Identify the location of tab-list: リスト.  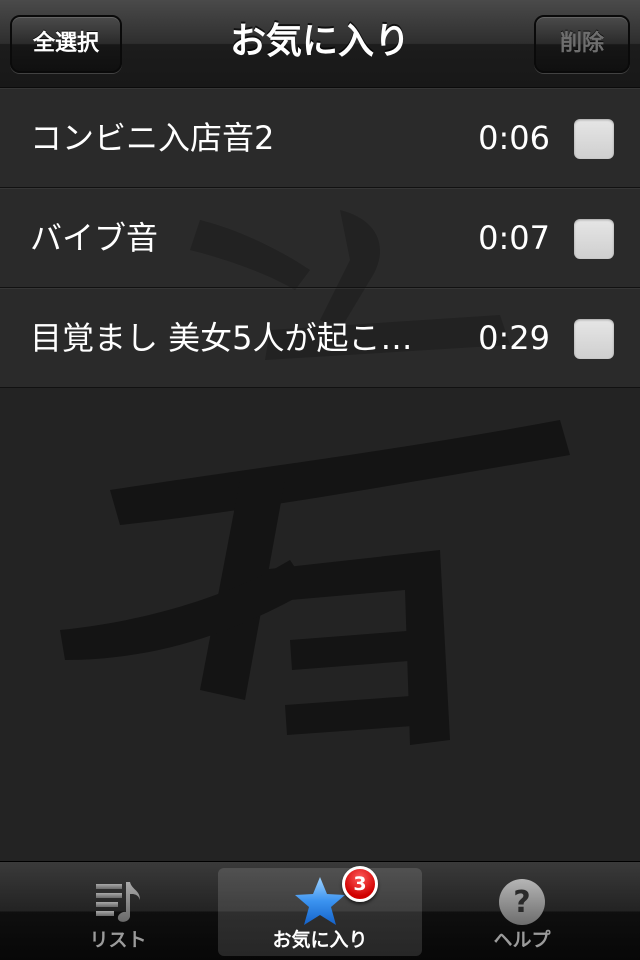
(118, 912).